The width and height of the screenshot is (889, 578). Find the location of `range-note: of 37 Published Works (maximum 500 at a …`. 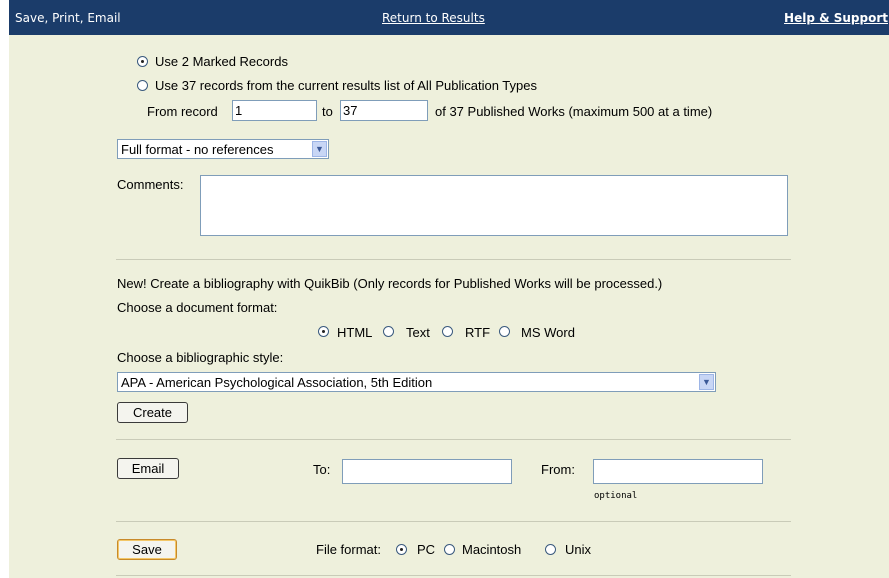

range-note: of 37 Published Works (maximum 500 at a … is located at coordinates (574, 111).